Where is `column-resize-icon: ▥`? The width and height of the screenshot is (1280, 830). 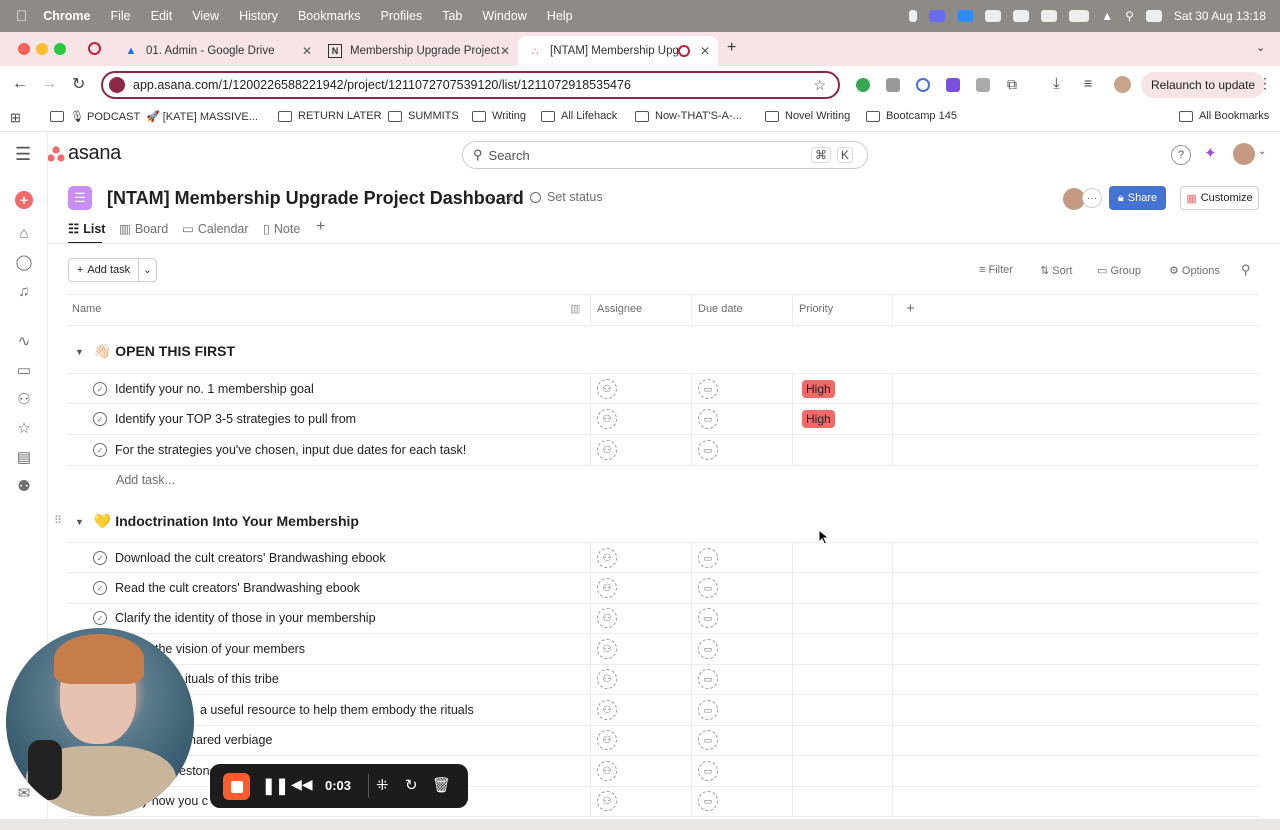 column-resize-icon: ▥ is located at coordinates (575, 308).